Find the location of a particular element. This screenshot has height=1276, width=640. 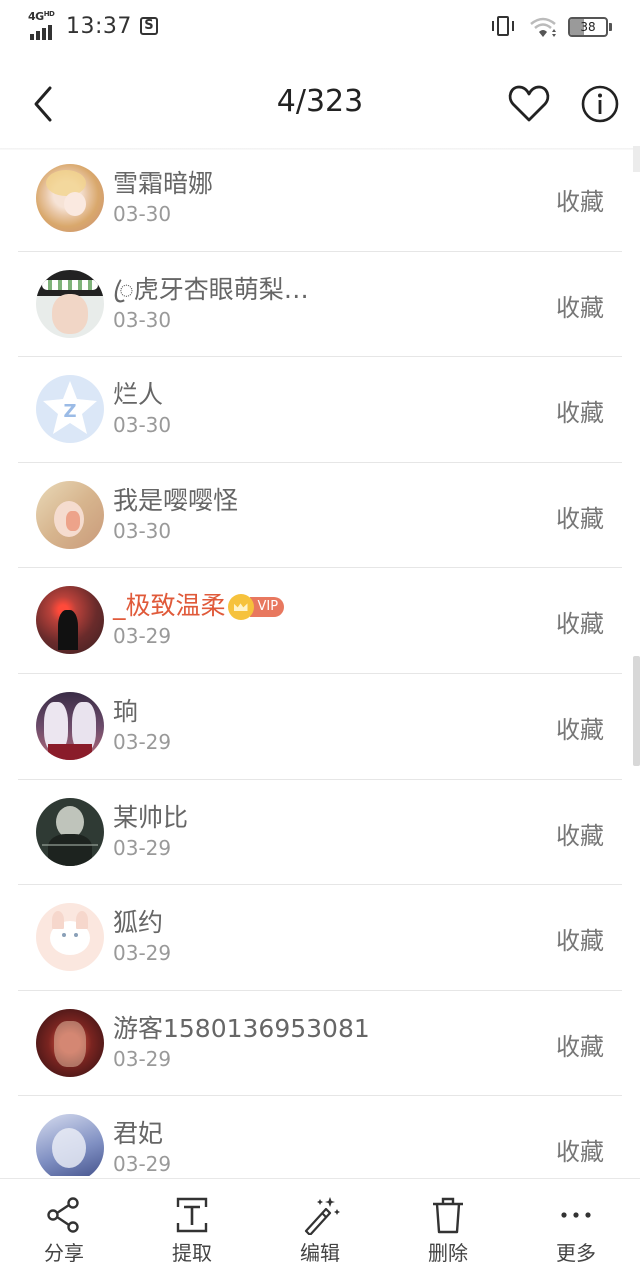

vip-badge: VIP is located at coordinates (267, 607).